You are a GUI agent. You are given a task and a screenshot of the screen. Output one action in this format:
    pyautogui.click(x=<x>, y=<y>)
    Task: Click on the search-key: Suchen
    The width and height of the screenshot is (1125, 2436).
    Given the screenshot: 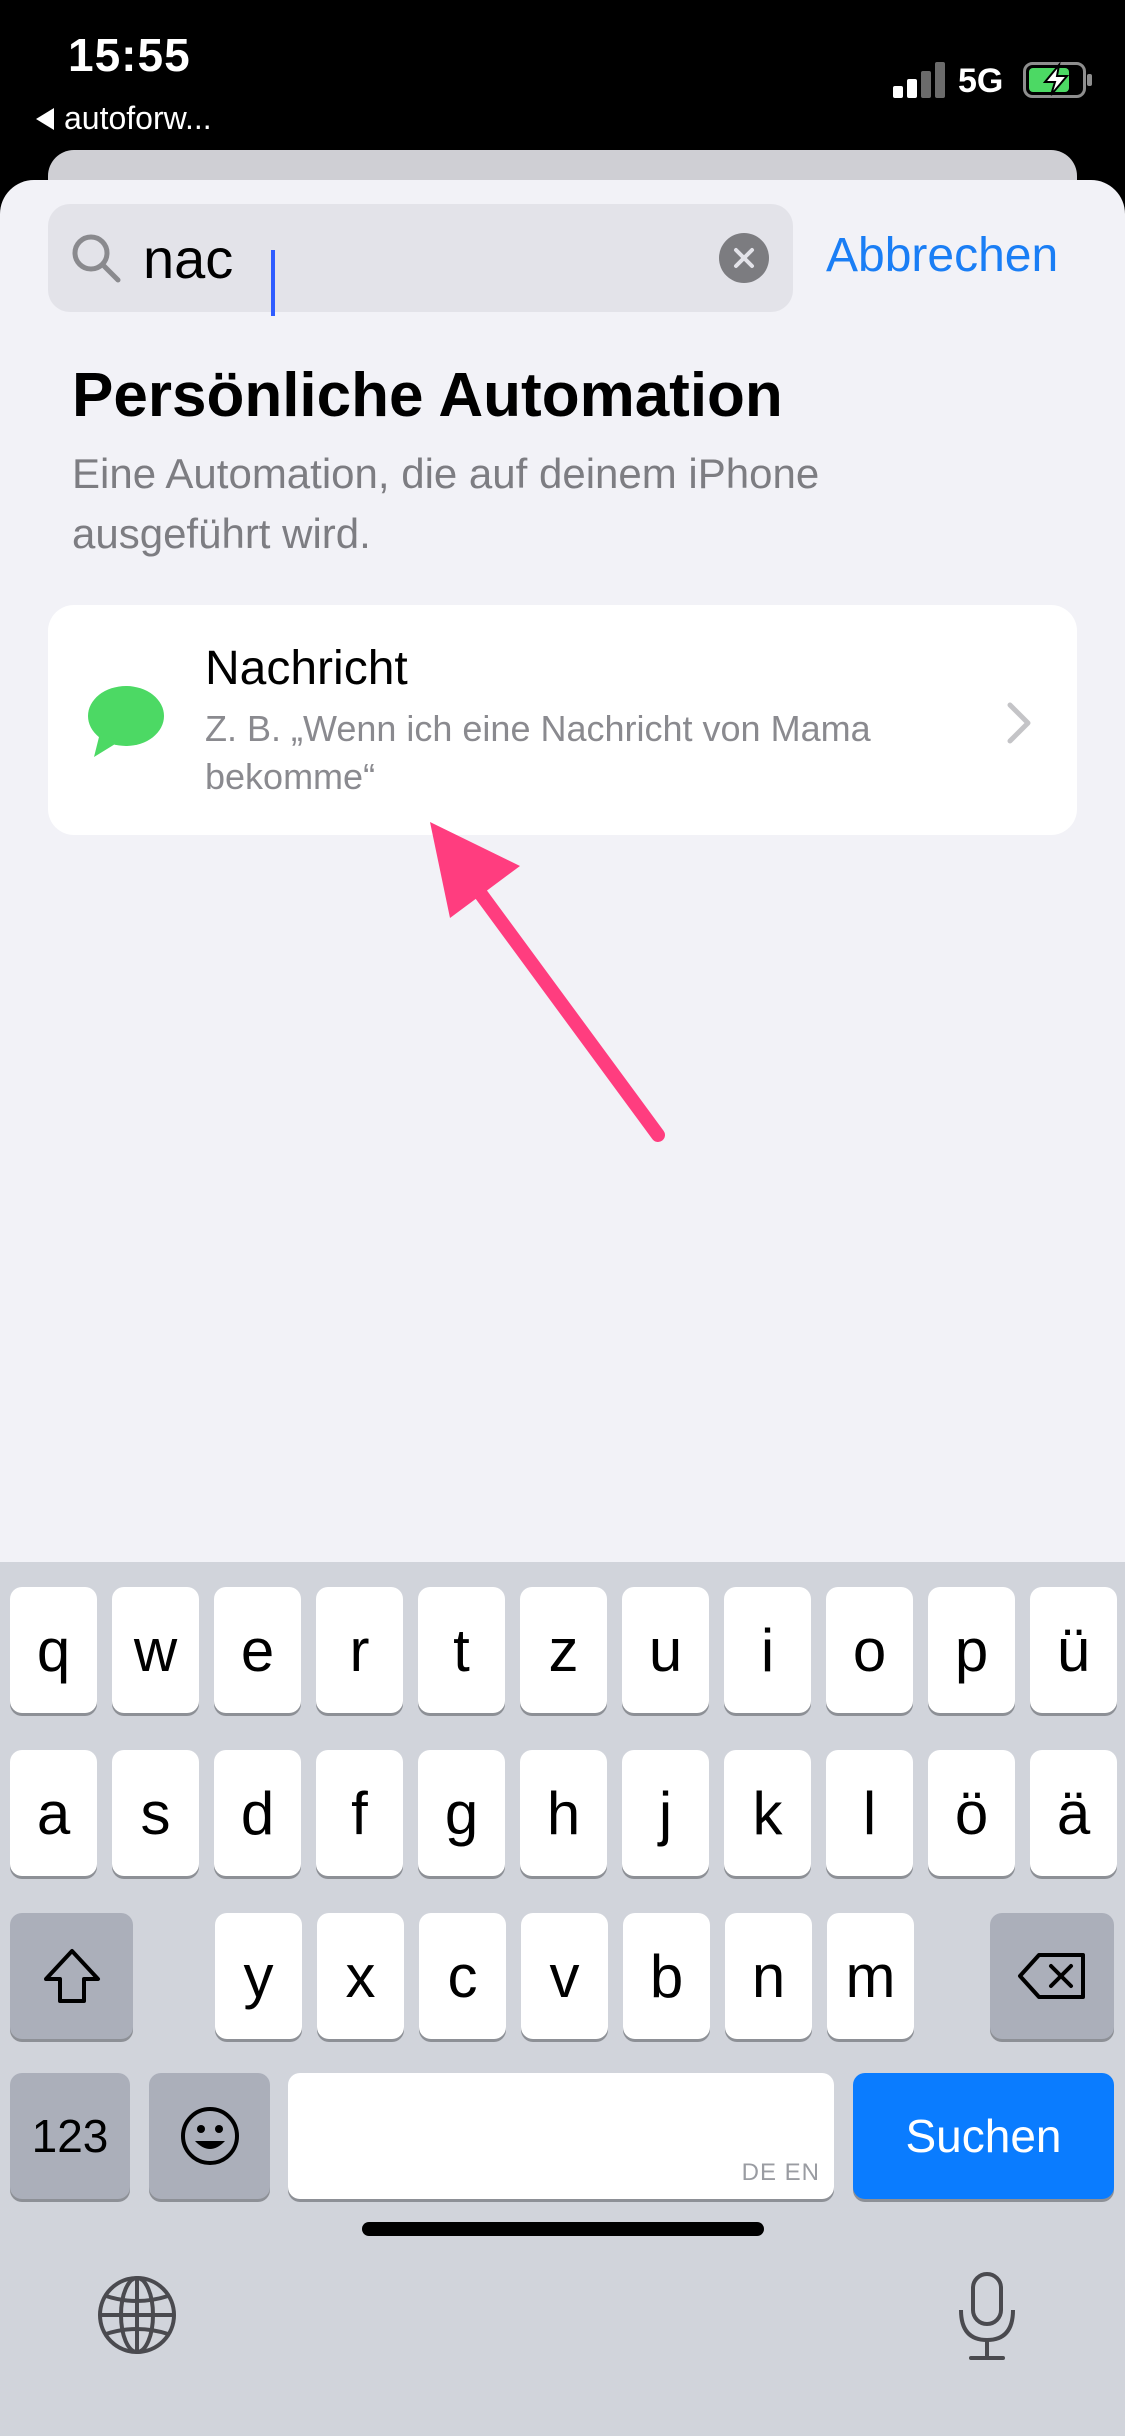 What is the action you would take?
    pyautogui.click(x=983, y=2136)
    